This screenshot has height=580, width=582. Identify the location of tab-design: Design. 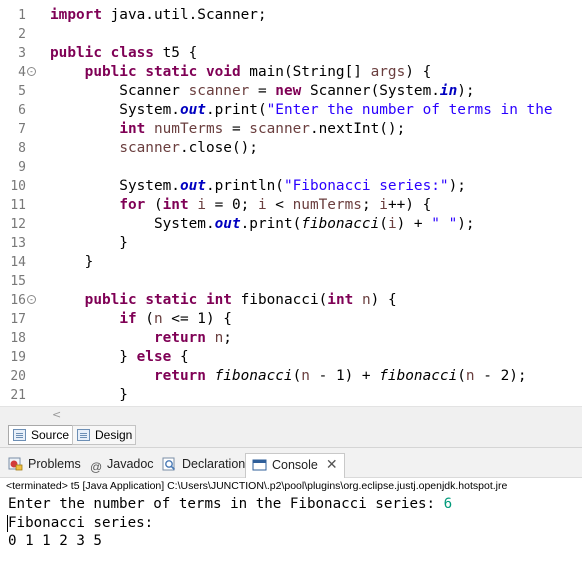
(104, 435).